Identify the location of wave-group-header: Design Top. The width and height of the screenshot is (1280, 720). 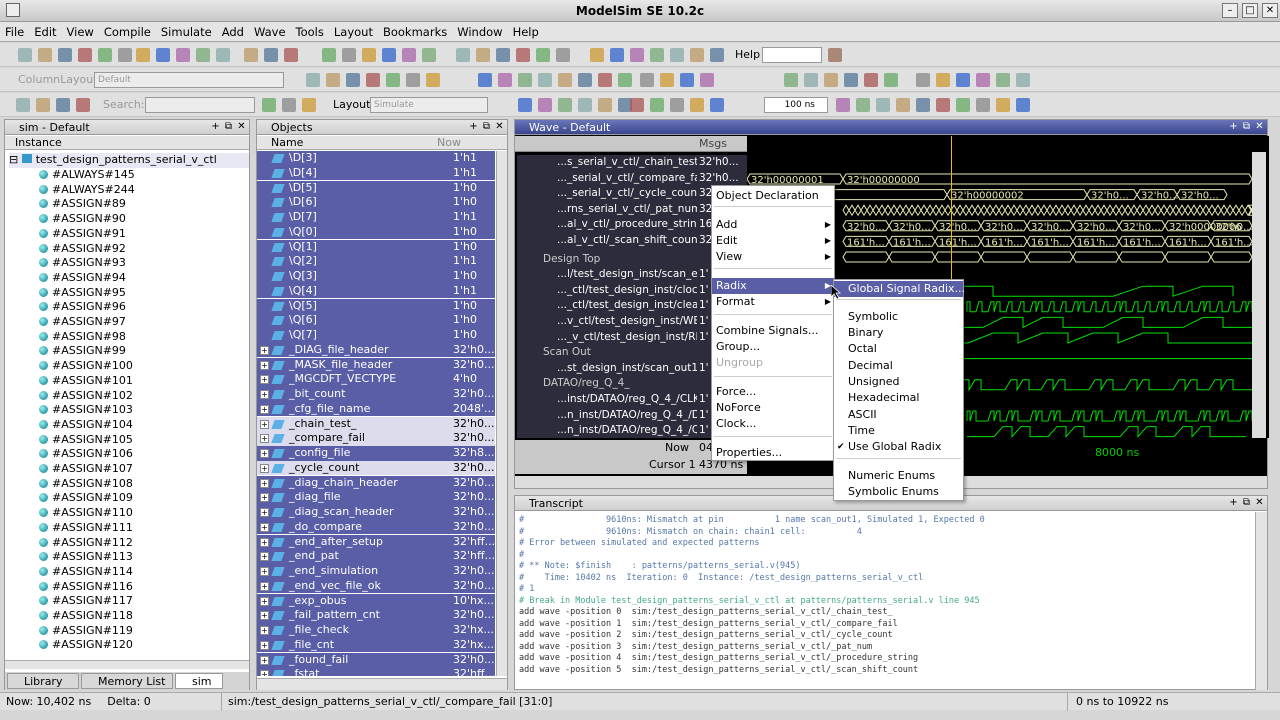
(607, 260).